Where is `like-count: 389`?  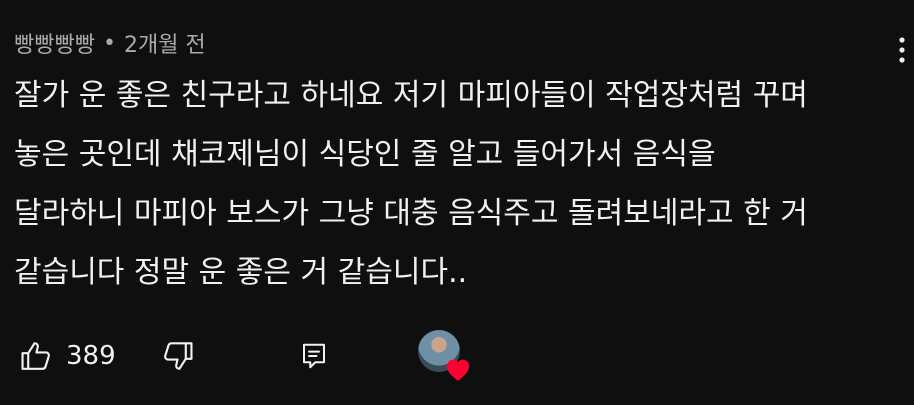
like-count: 389 is located at coordinates (91, 356).